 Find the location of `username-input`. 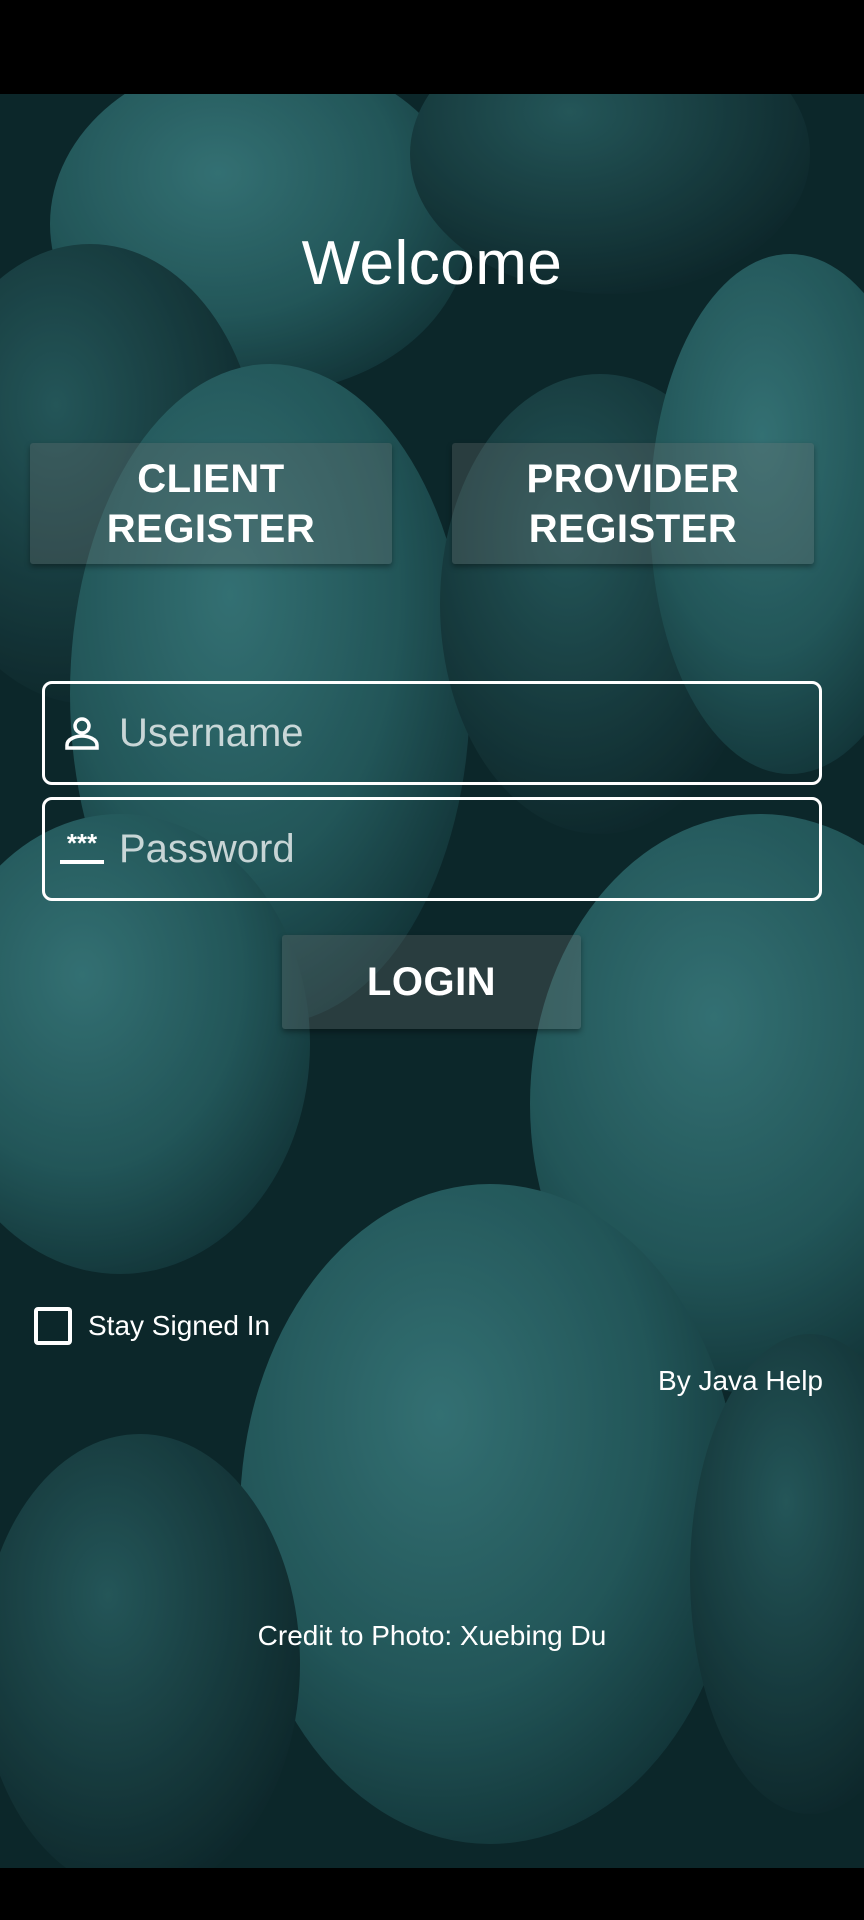

username-input is located at coordinates (464, 733).